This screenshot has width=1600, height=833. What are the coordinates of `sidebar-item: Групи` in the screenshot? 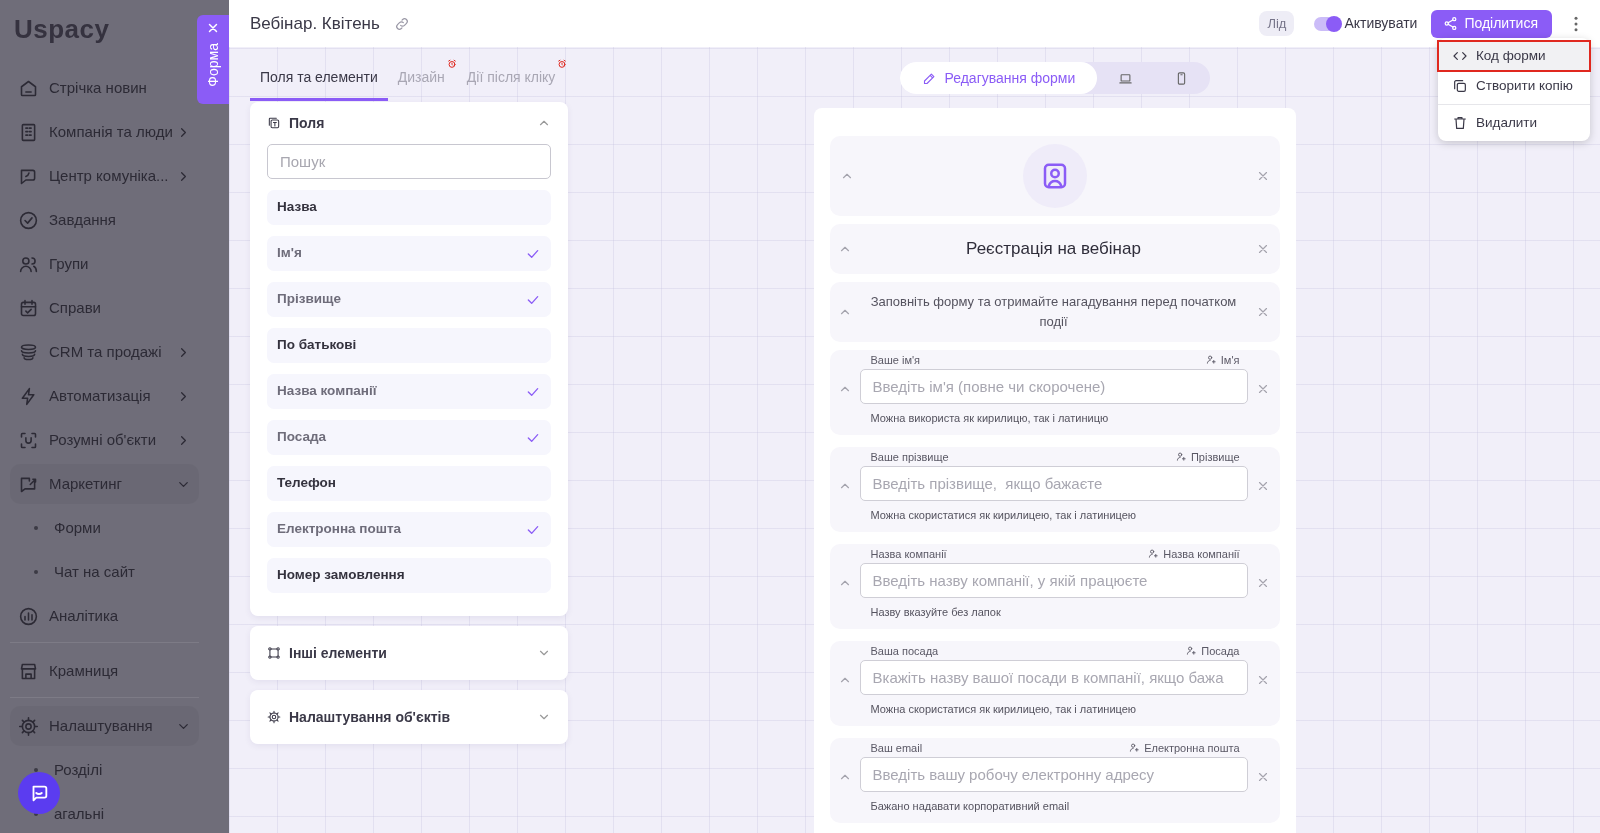 It's located at (104, 264).